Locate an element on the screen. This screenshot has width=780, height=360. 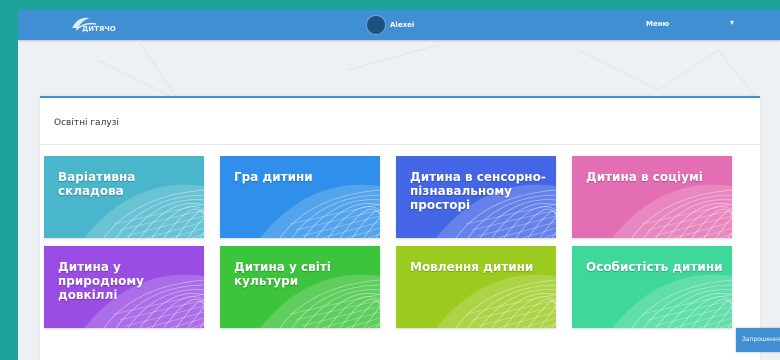
tile-label: Дитина у світі культури is located at coordinates (282, 274).